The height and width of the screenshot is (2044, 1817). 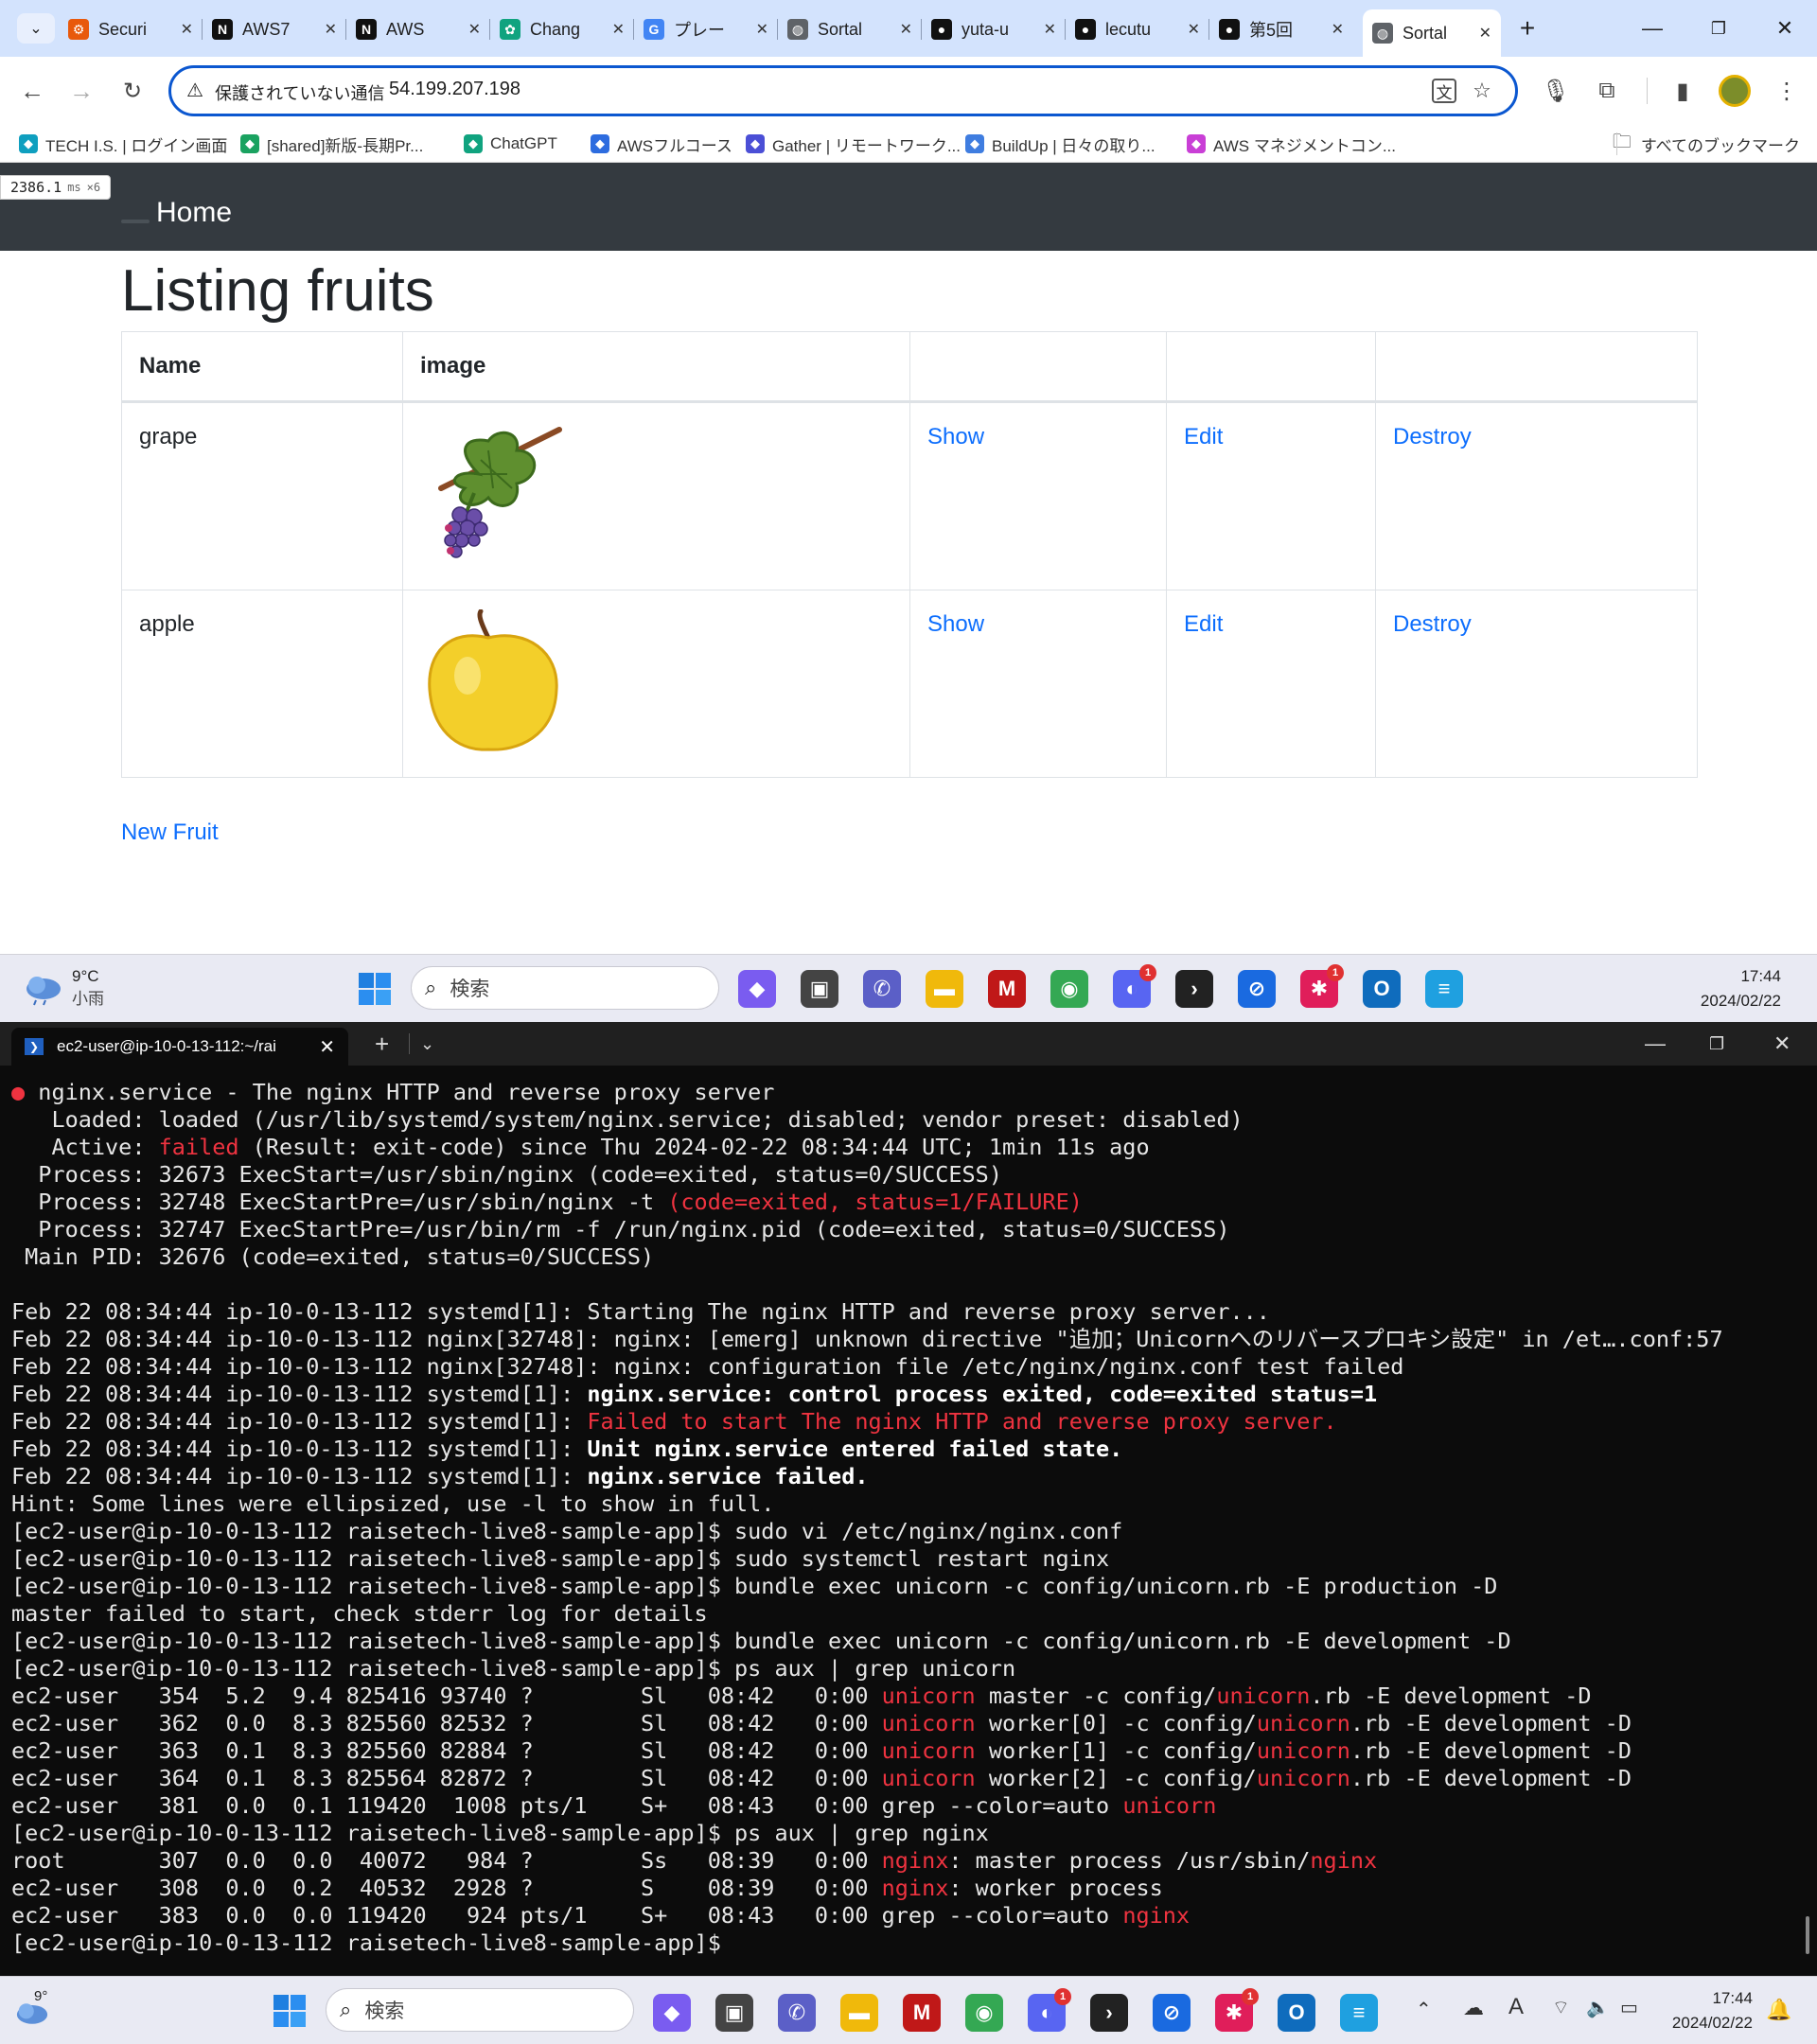 What do you see at coordinates (1807, 1935) in the screenshot?
I see `terminal-scrollbar` at bounding box center [1807, 1935].